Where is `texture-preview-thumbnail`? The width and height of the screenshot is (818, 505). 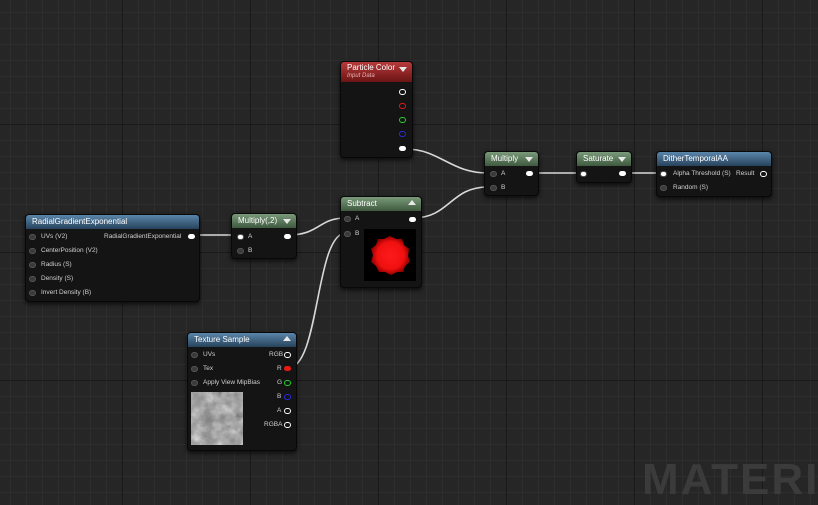 texture-preview-thumbnail is located at coordinates (217, 418).